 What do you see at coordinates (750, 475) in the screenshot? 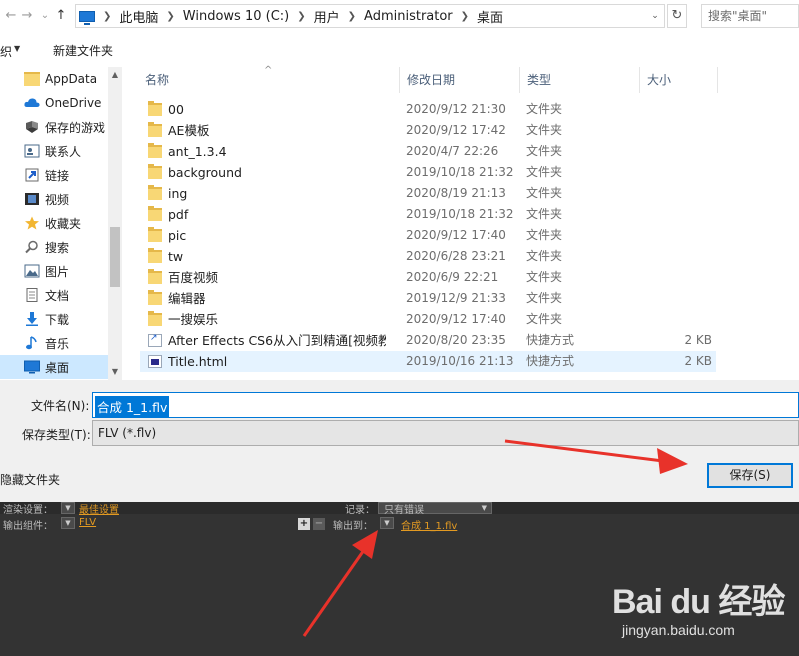
I see `save-button: 保存(S)` at bounding box center [750, 475].